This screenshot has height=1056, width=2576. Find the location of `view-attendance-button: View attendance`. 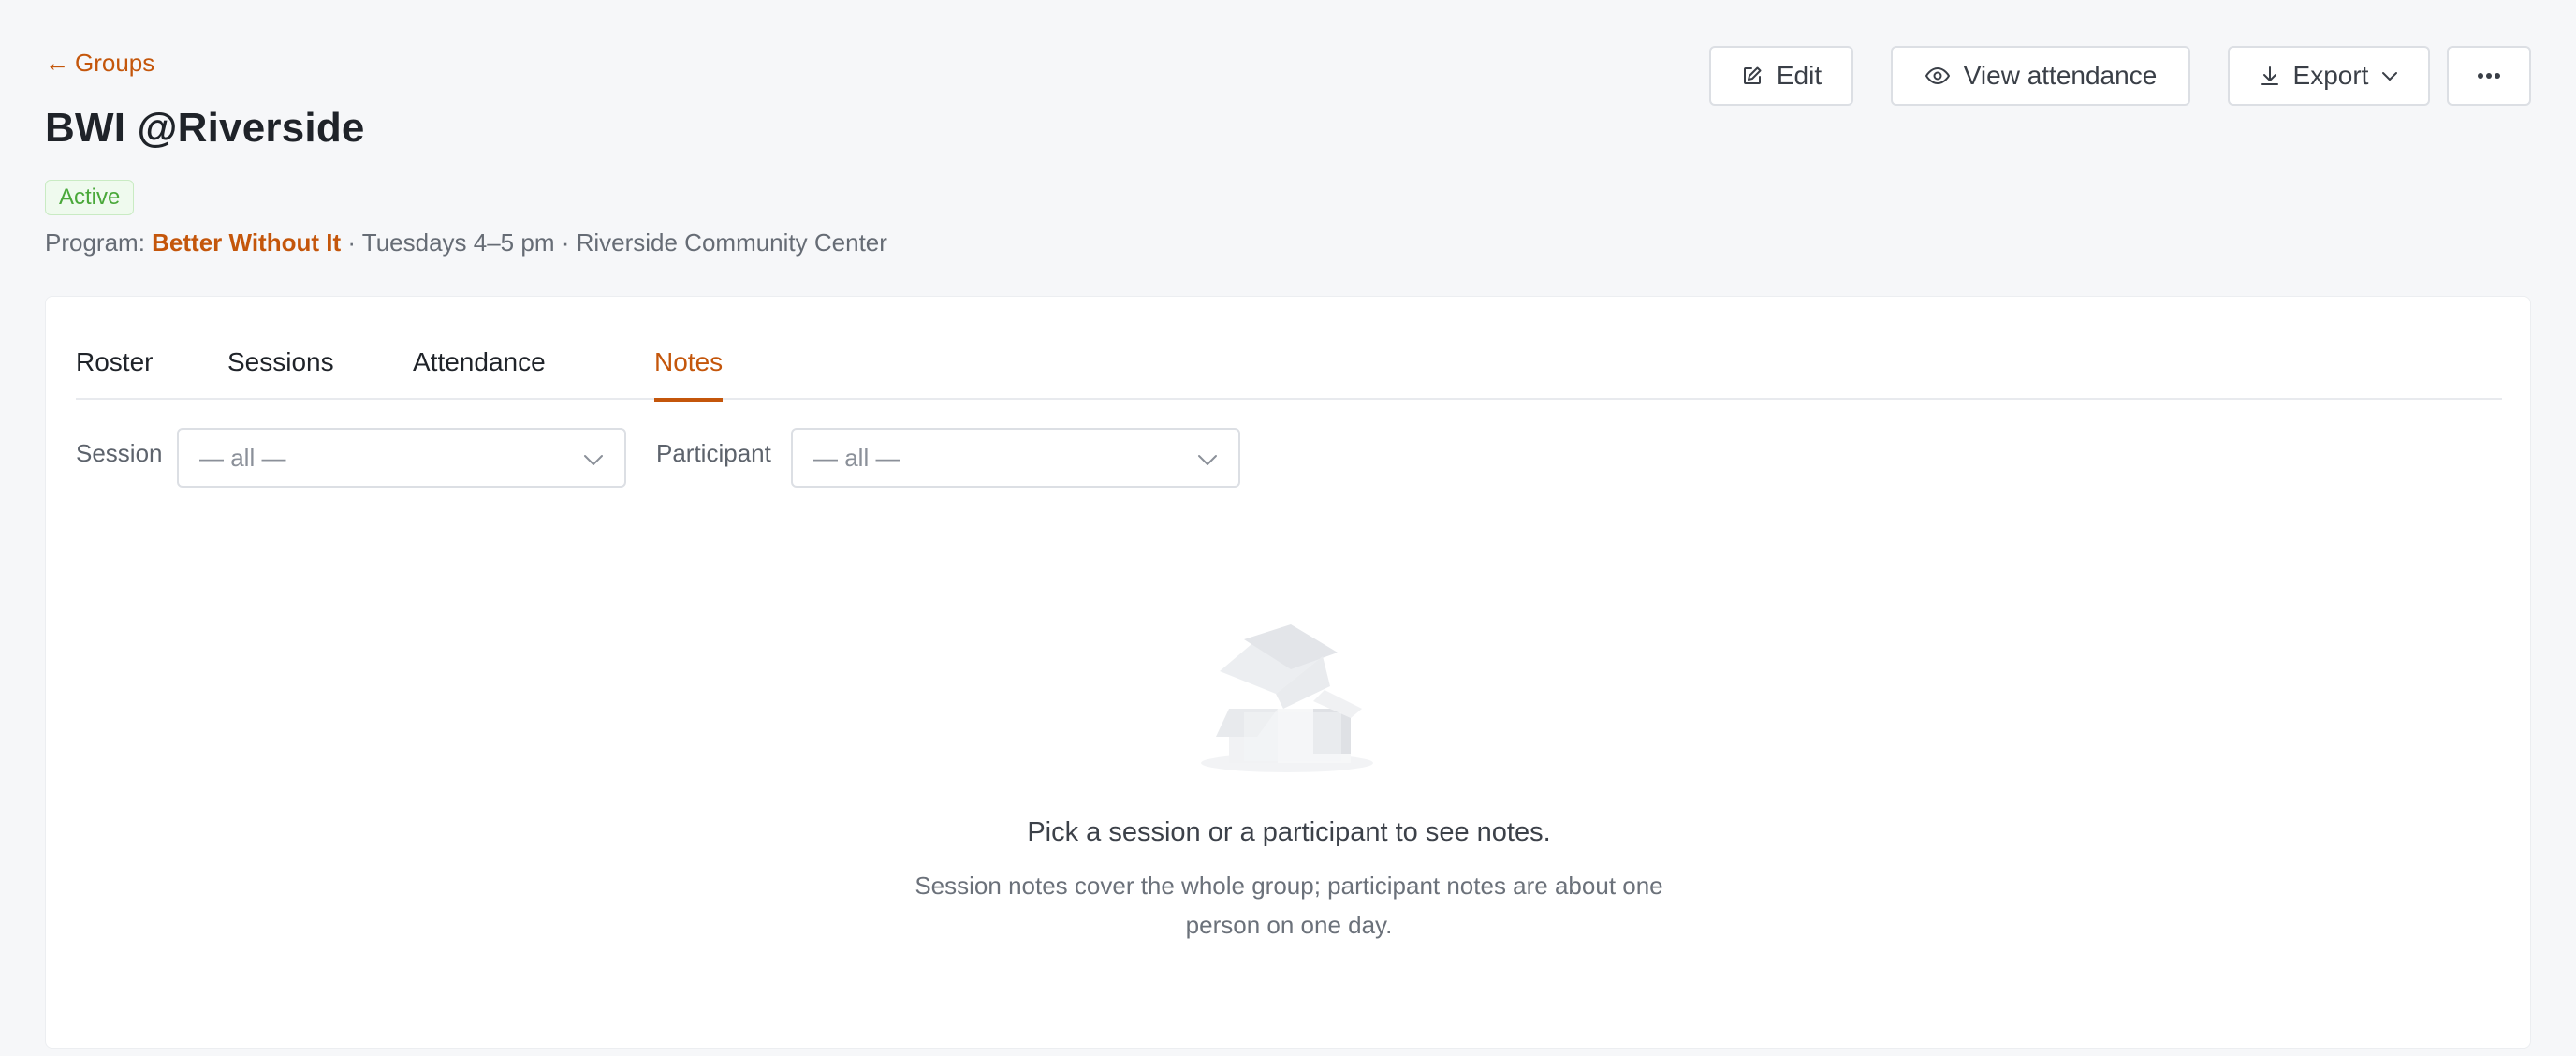

view-attendance-button: View attendance is located at coordinates (2040, 76).